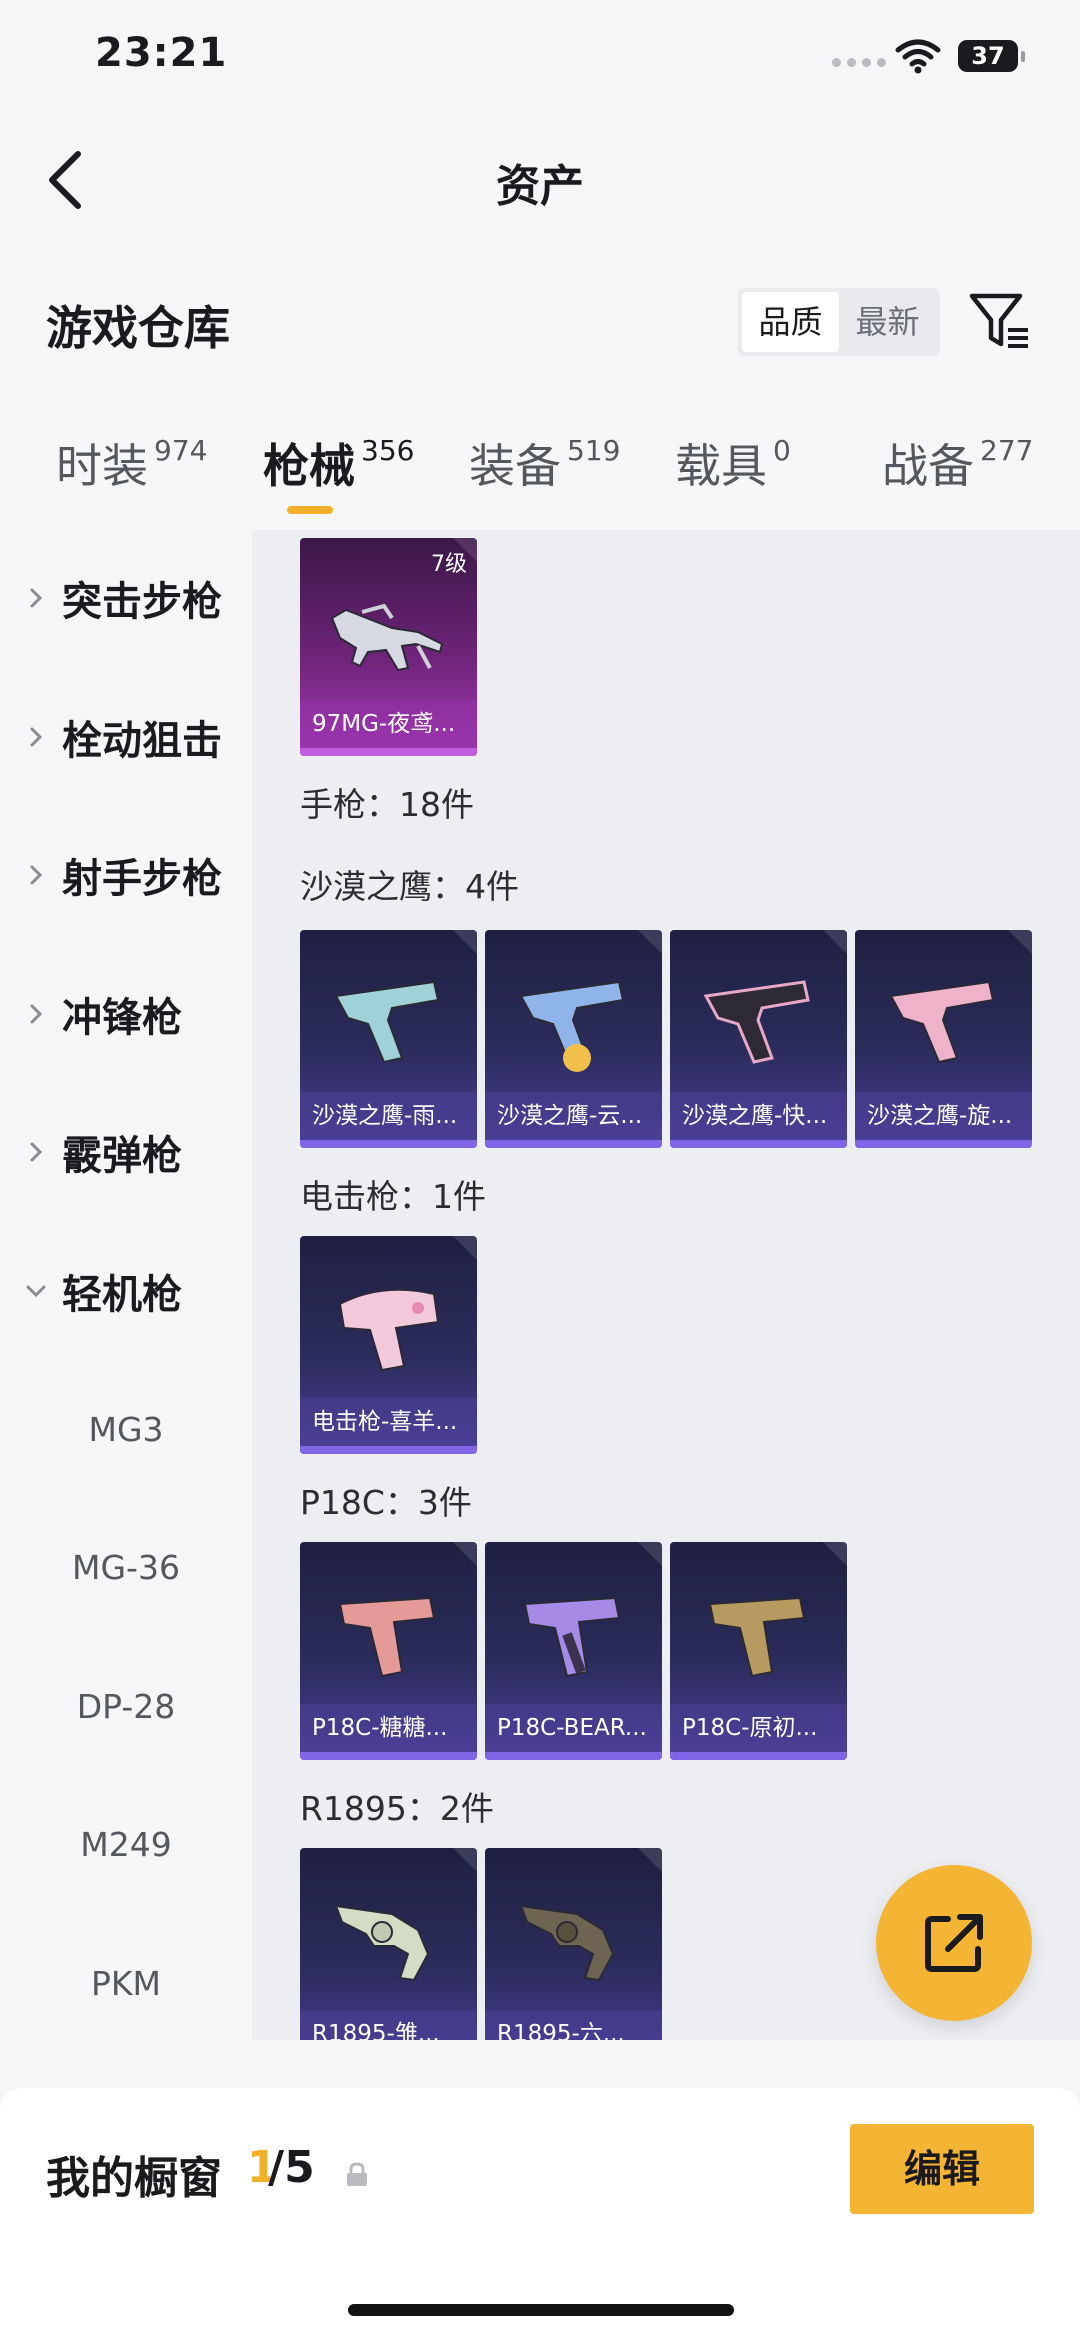 This screenshot has height=2339, width=1080. Describe the element at coordinates (942, 2169) in the screenshot. I see `edit-button: 编辑` at that location.